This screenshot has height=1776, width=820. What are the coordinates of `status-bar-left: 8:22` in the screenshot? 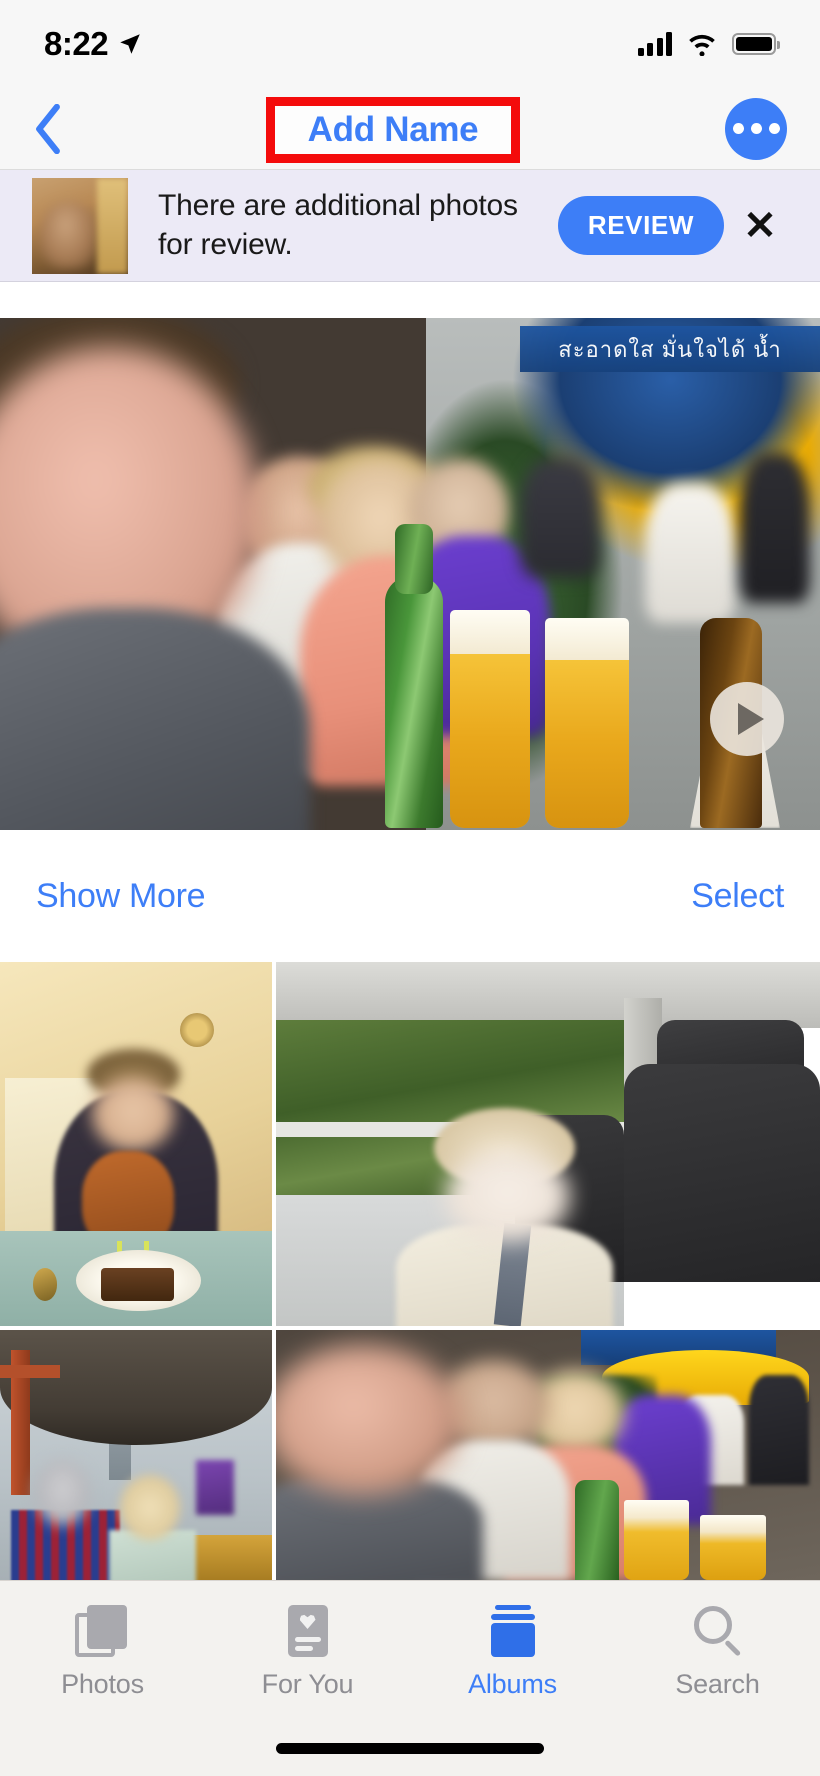 It's located at (93, 44).